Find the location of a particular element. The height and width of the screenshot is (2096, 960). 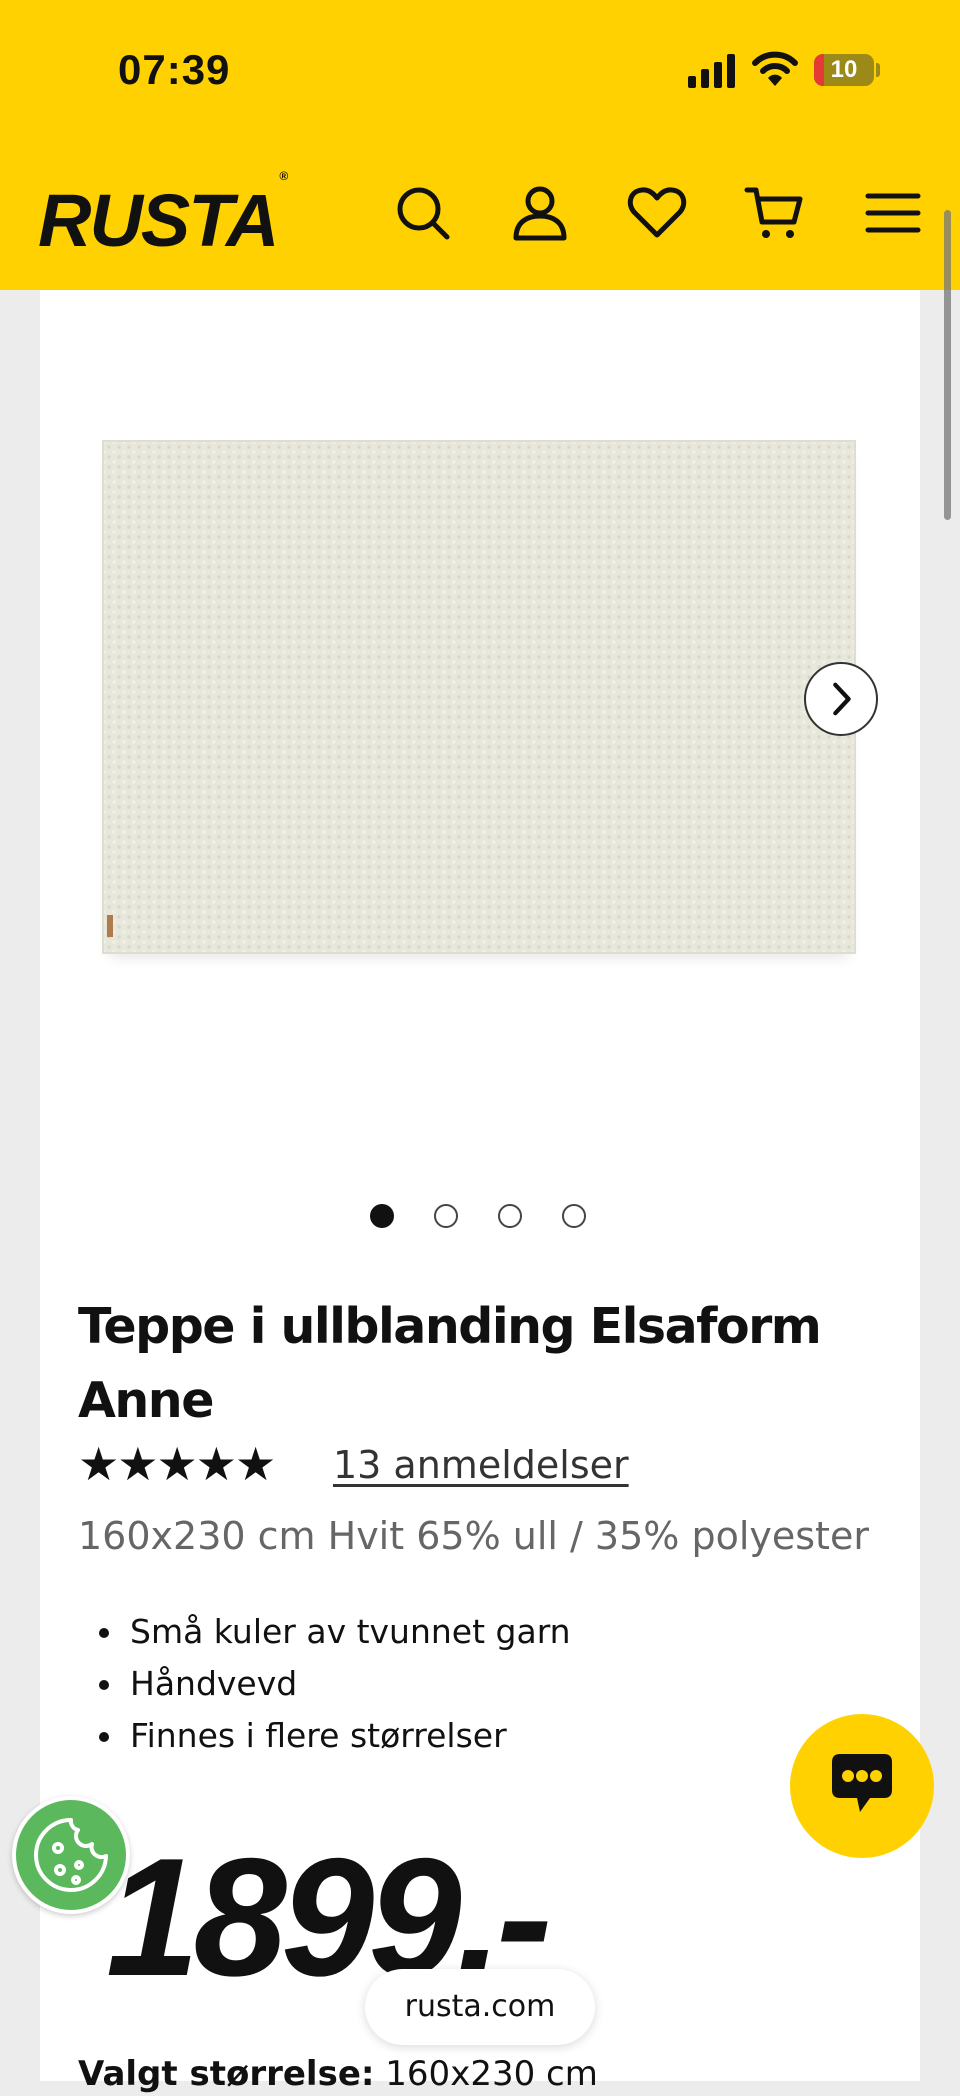

feature-item: Håndvevd is located at coordinates (348, 1684).